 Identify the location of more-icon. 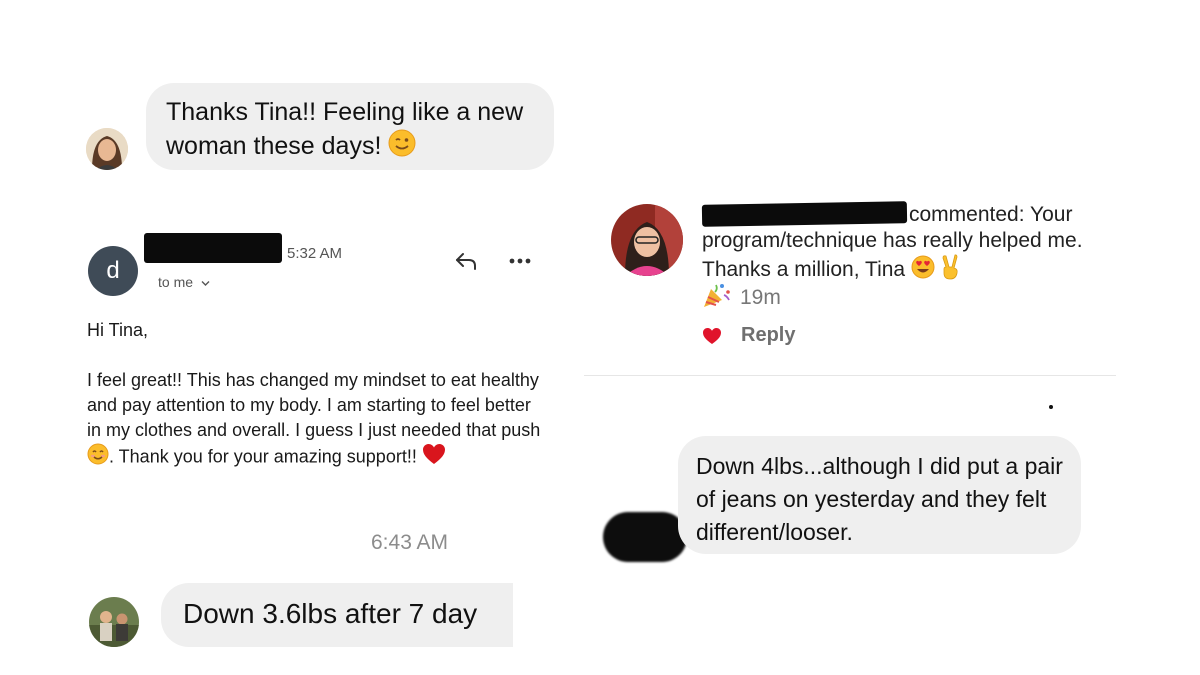
(520, 261).